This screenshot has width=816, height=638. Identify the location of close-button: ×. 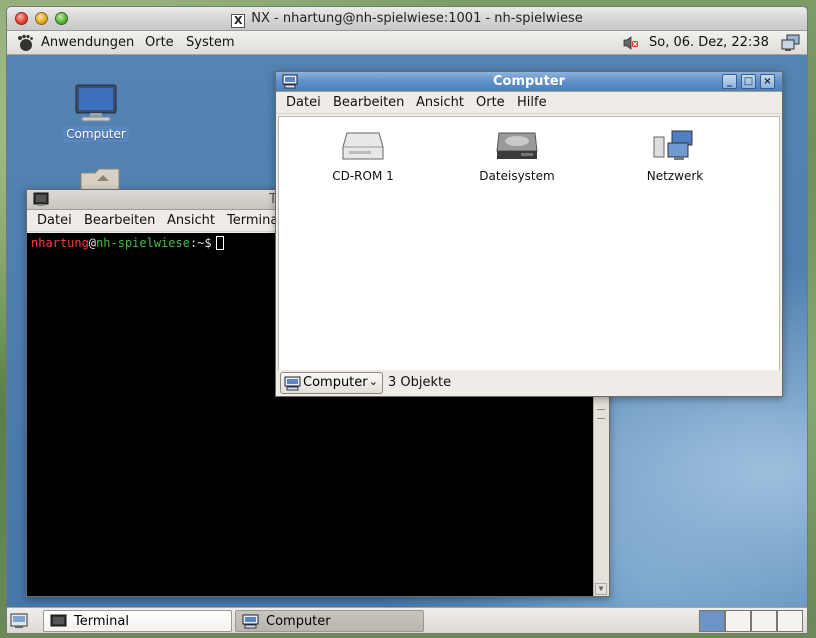
(767, 81).